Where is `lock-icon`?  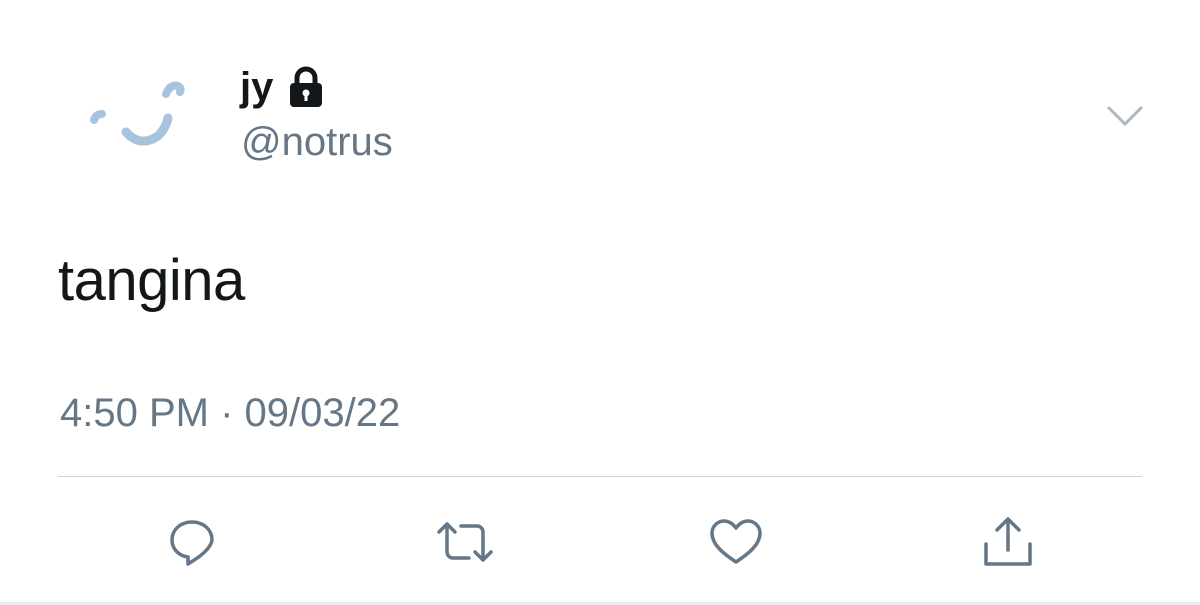
lock-icon is located at coordinates (306, 87).